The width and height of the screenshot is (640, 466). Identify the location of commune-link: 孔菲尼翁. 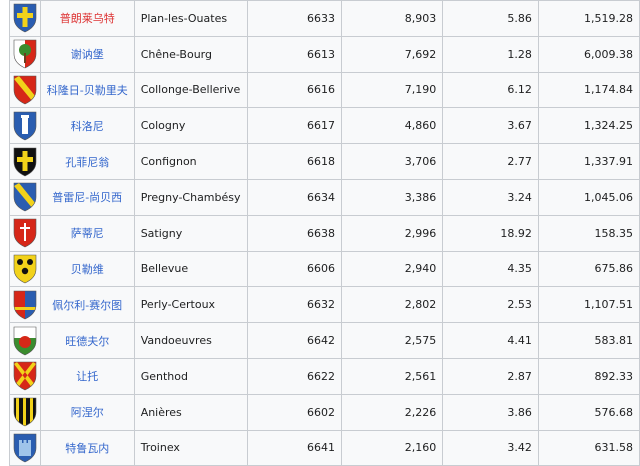
(87, 162).